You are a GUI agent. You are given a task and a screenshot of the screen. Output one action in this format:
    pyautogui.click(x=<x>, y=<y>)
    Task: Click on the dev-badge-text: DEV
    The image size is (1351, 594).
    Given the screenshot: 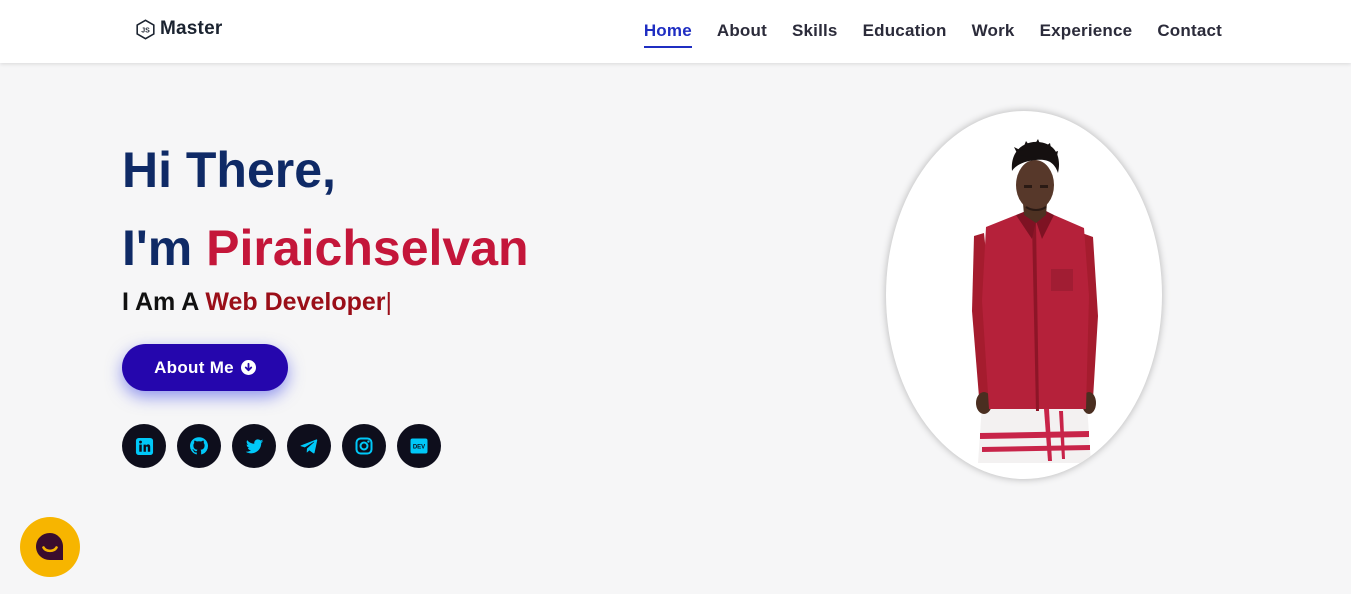 What is the action you would take?
    pyautogui.click(x=419, y=448)
    